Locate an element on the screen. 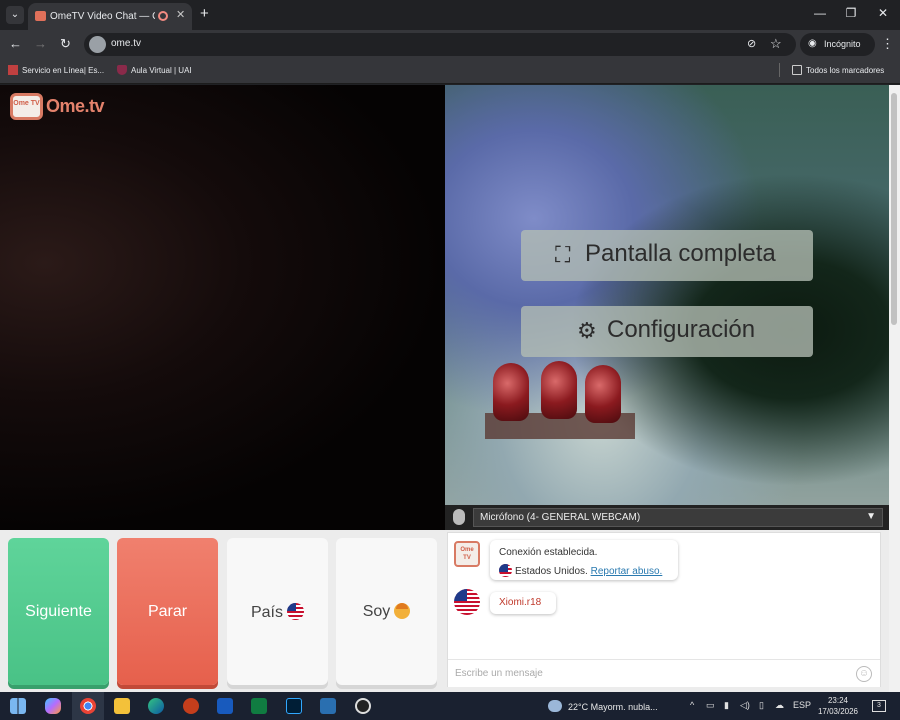  partner-country: Estados Unidos. is located at coordinates (551, 571).